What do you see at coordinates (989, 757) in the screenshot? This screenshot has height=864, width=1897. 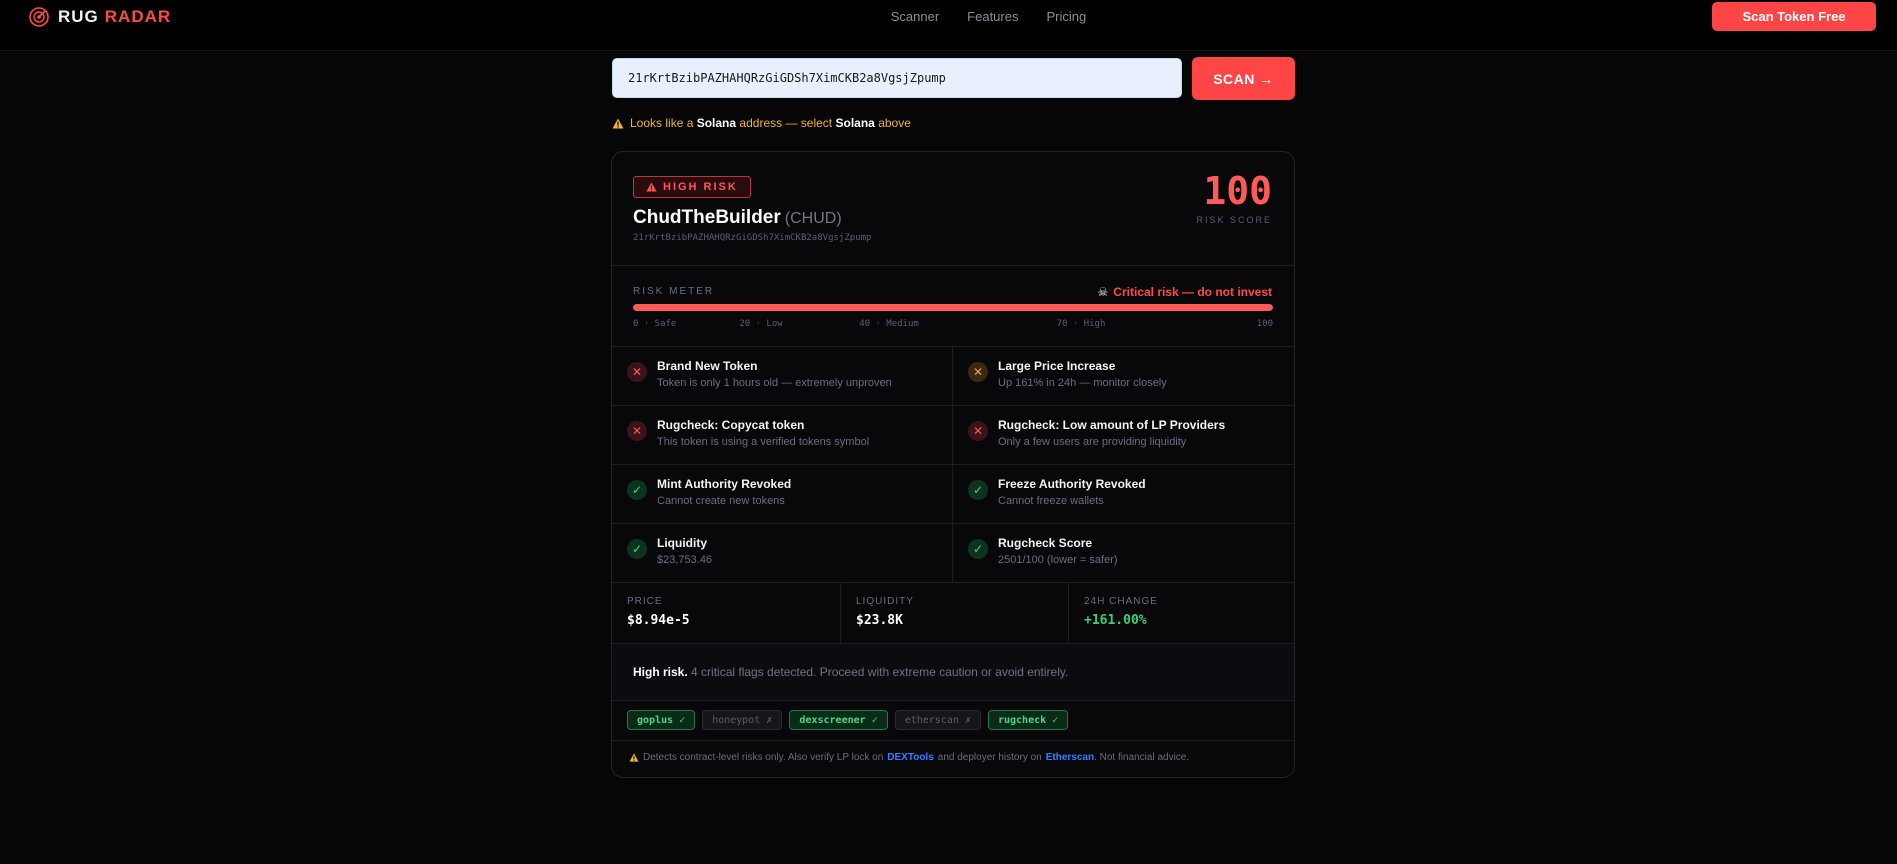 I see `disclaimer-text-2: and deployer history on` at bounding box center [989, 757].